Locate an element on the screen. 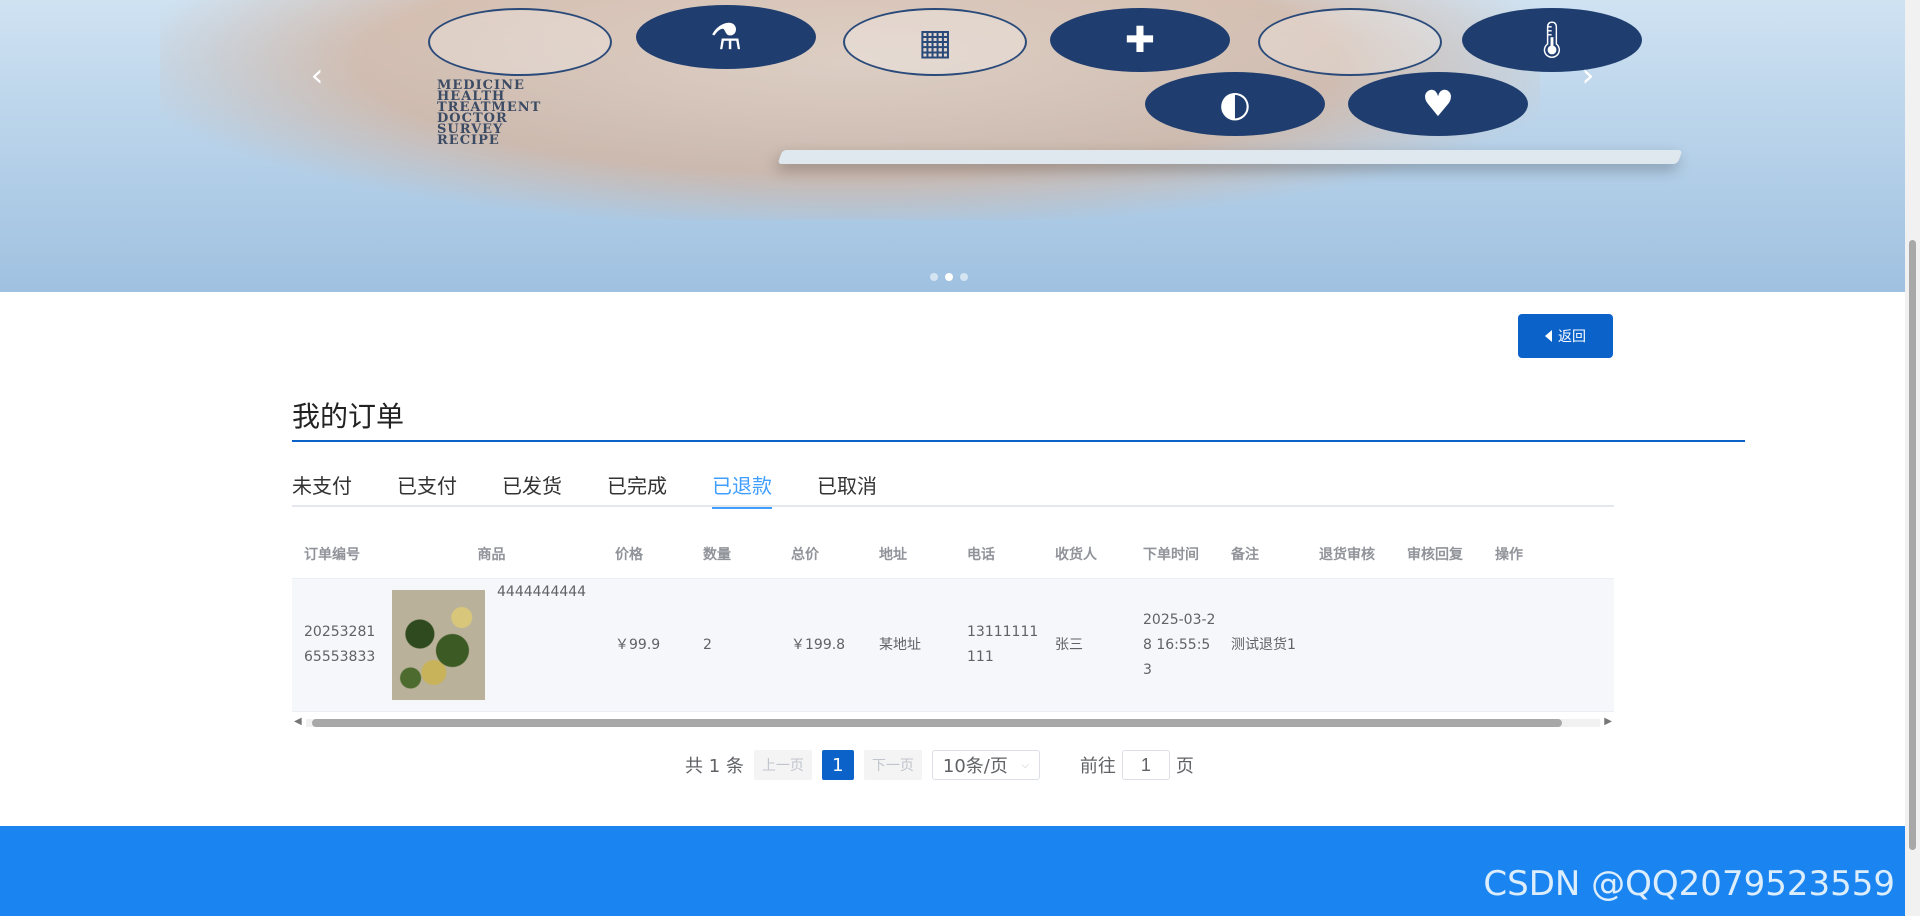 The image size is (1920, 916). total-price: ￥199.8 is located at coordinates (818, 644).